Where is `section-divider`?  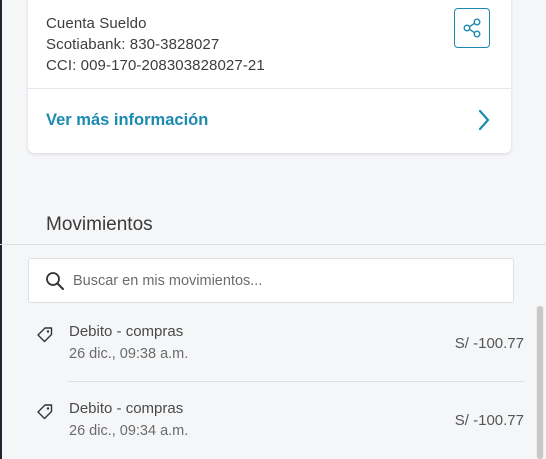 section-divider is located at coordinates (273, 244).